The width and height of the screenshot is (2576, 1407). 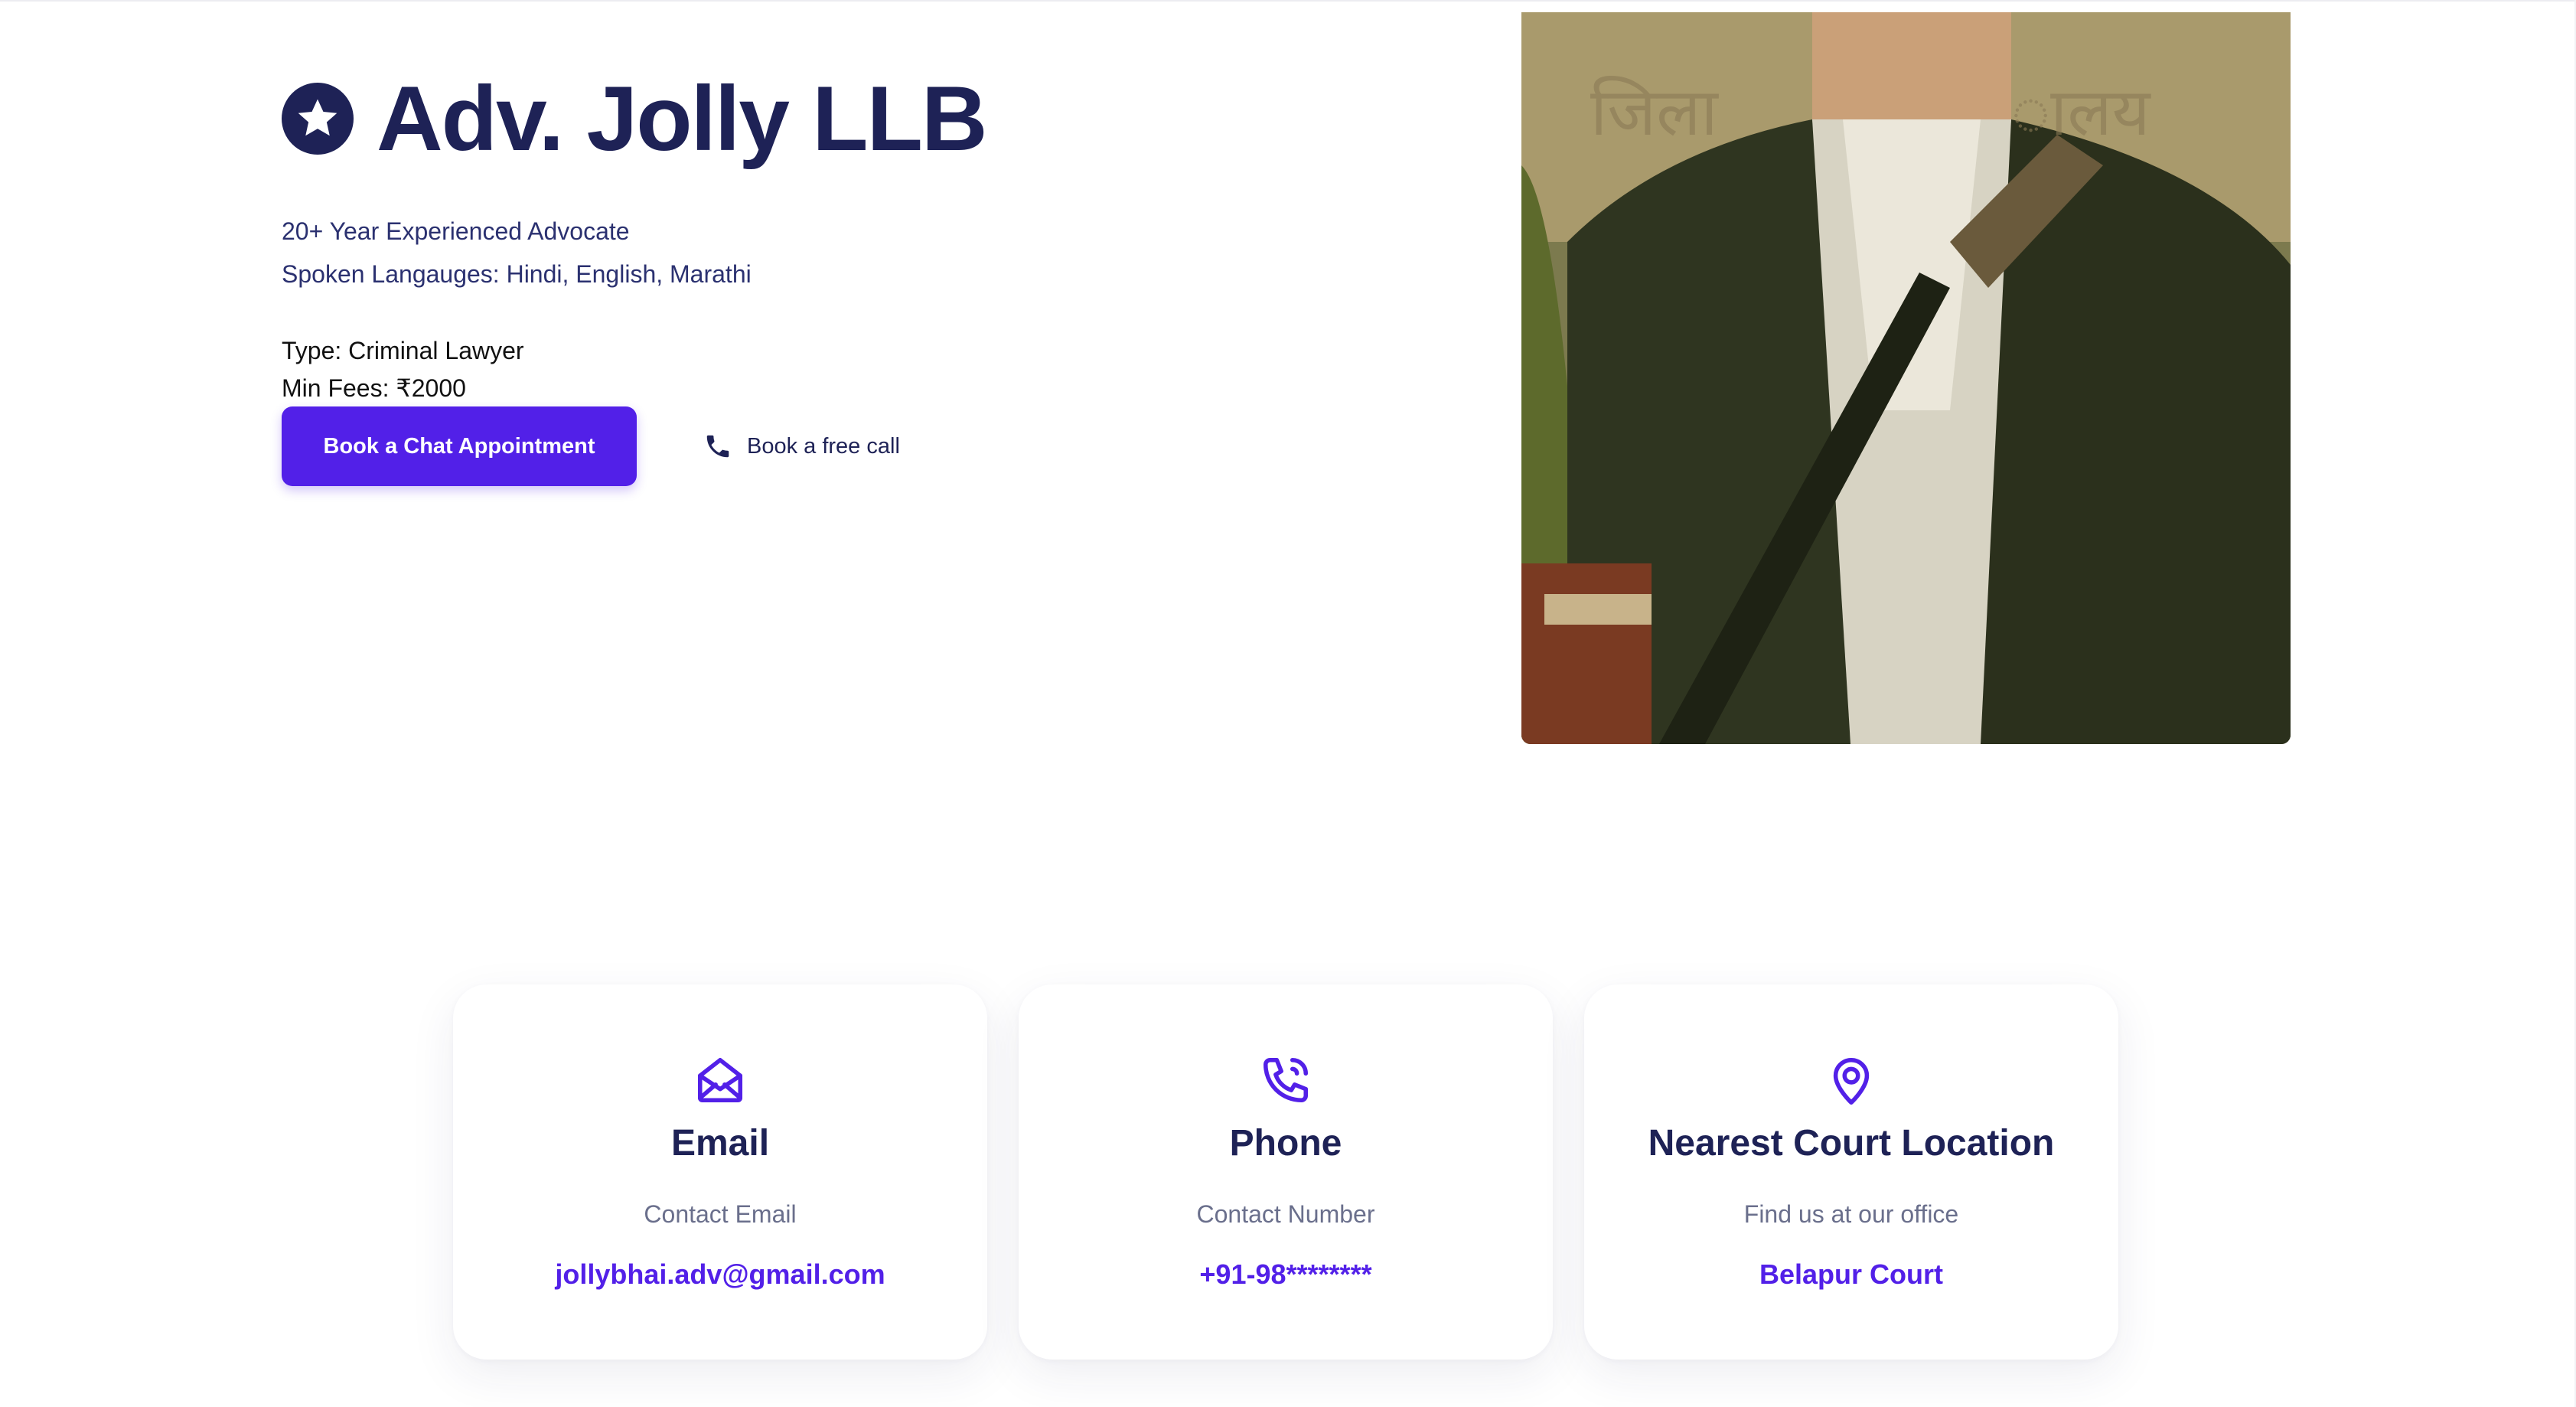 I want to click on experience-text: 20+ Year Experienced Advocate, so click(x=456, y=231).